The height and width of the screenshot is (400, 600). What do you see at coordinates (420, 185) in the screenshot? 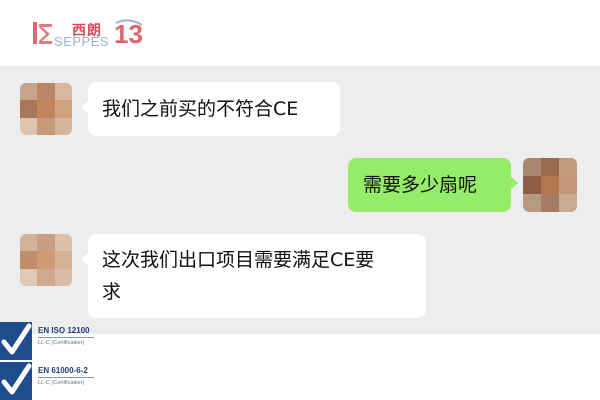
I see `message-text: 需要多少扇呢` at bounding box center [420, 185].